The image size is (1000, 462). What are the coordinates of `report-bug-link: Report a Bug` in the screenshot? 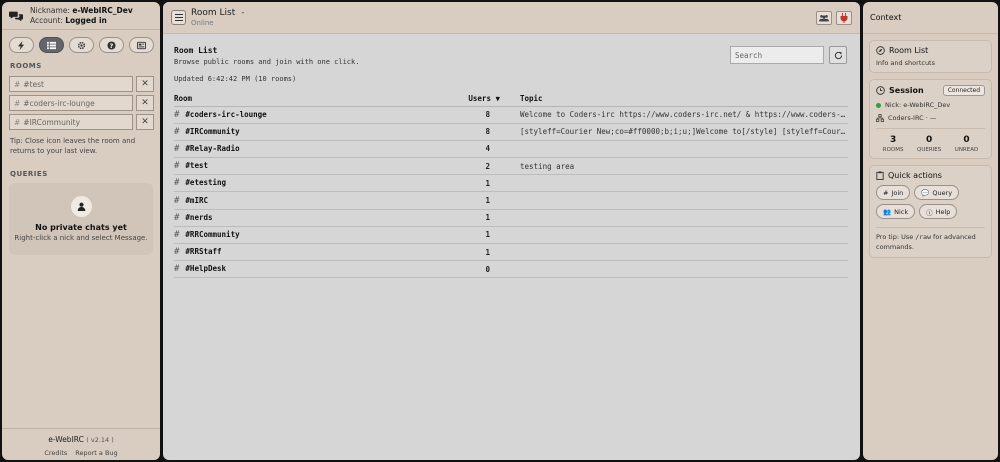 It's located at (96, 453).